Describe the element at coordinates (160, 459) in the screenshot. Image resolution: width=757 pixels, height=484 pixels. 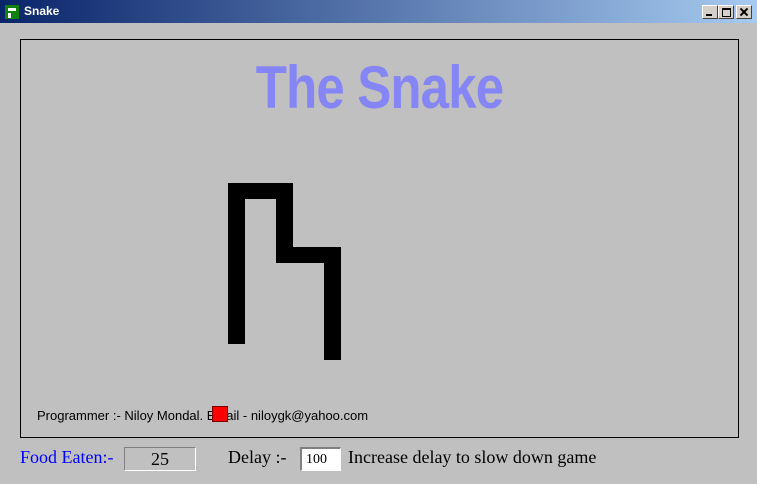
I see `food-eaten-count: 25` at that location.